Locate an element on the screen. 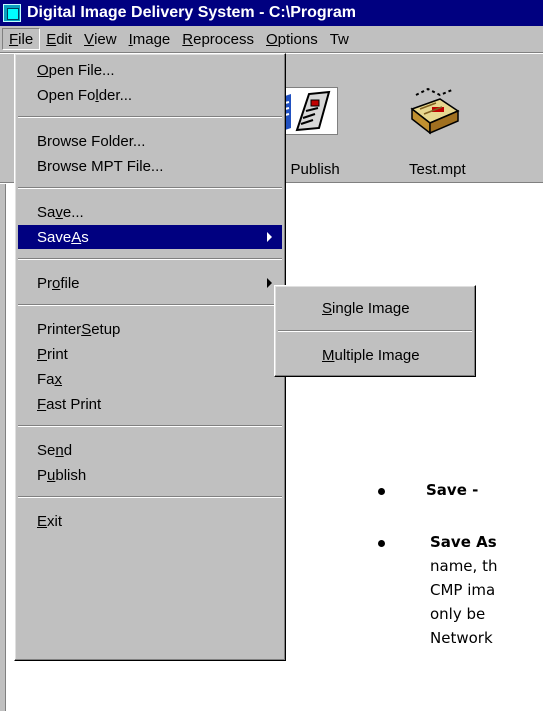 The width and height of the screenshot is (543, 711). test-mpt-toolbar-button is located at coordinates (436, 111).